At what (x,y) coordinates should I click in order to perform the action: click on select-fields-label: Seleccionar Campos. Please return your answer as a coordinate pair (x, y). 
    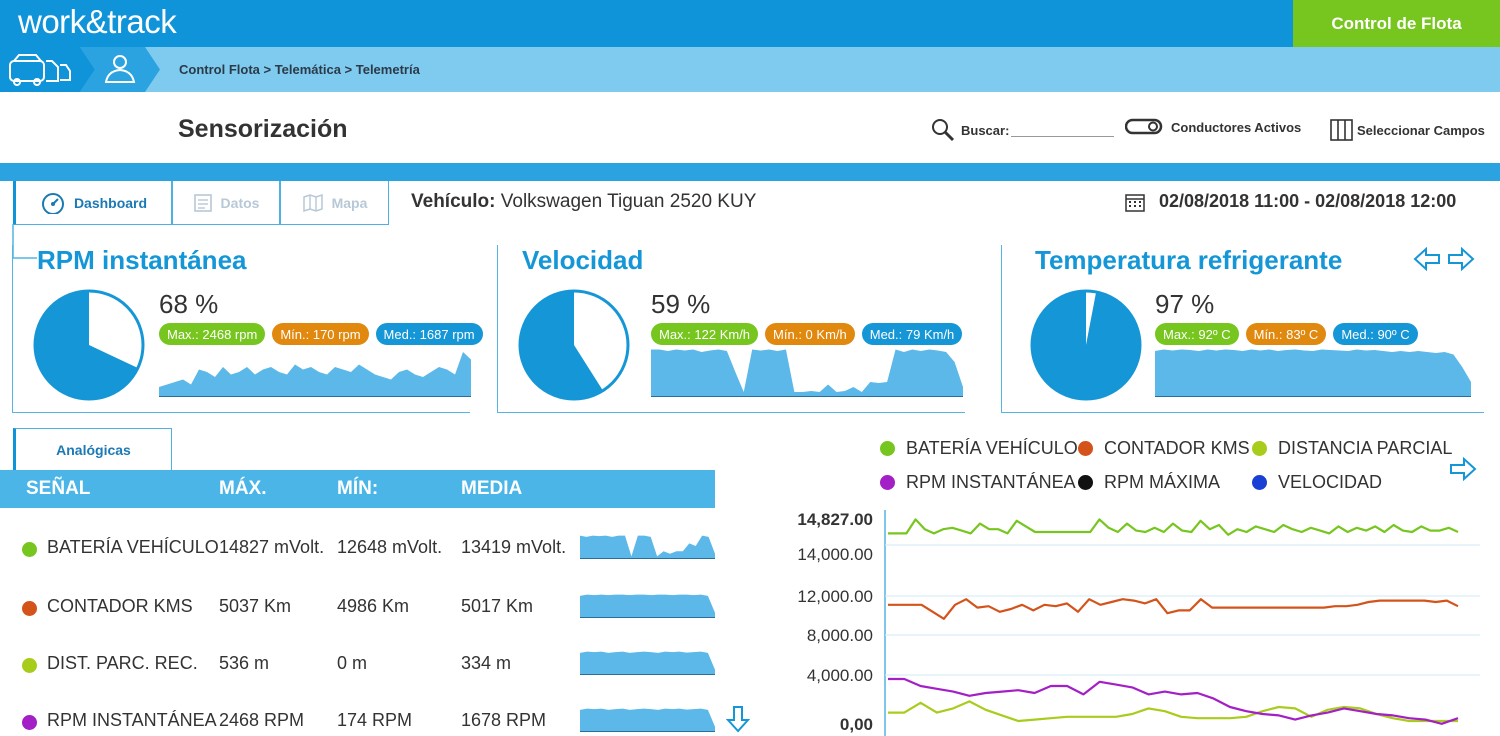
    Looking at the image, I should click on (1421, 130).